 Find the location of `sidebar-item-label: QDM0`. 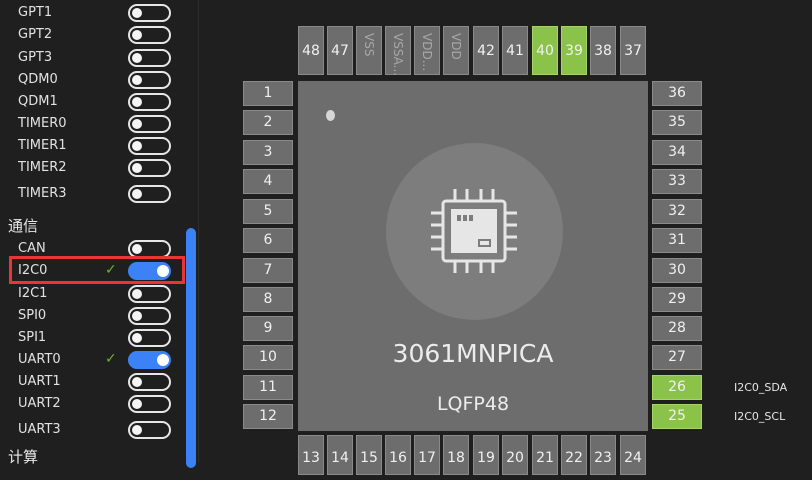

sidebar-item-label: QDM0 is located at coordinates (38, 79).